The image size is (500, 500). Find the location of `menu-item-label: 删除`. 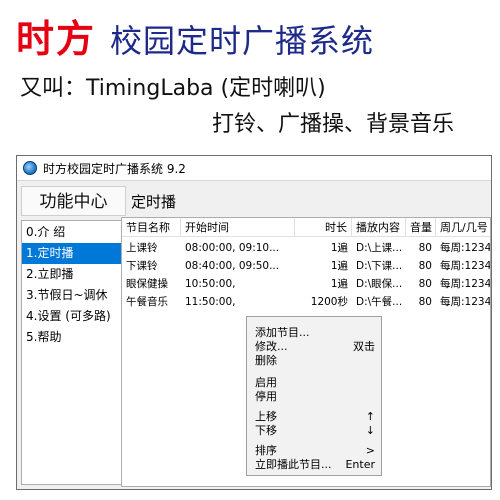

menu-item-label: 删除 is located at coordinates (266, 360).